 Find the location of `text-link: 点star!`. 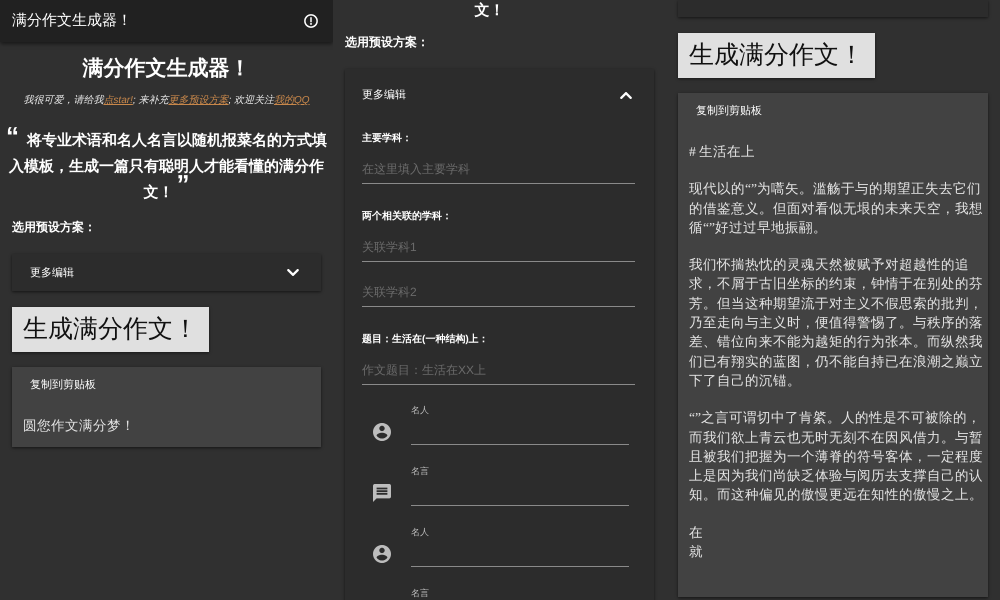

text-link: 点star! is located at coordinates (118, 100).